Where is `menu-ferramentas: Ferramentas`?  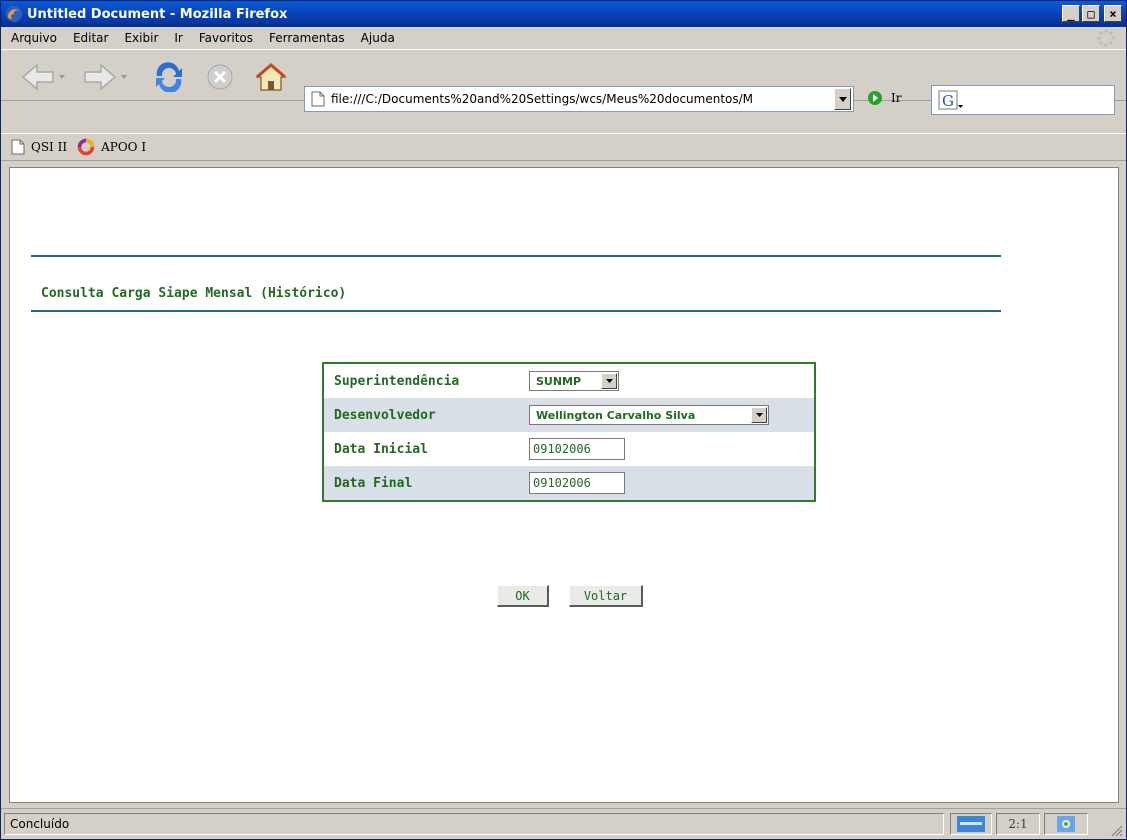 menu-ferramentas: Ferramentas is located at coordinates (307, 38).